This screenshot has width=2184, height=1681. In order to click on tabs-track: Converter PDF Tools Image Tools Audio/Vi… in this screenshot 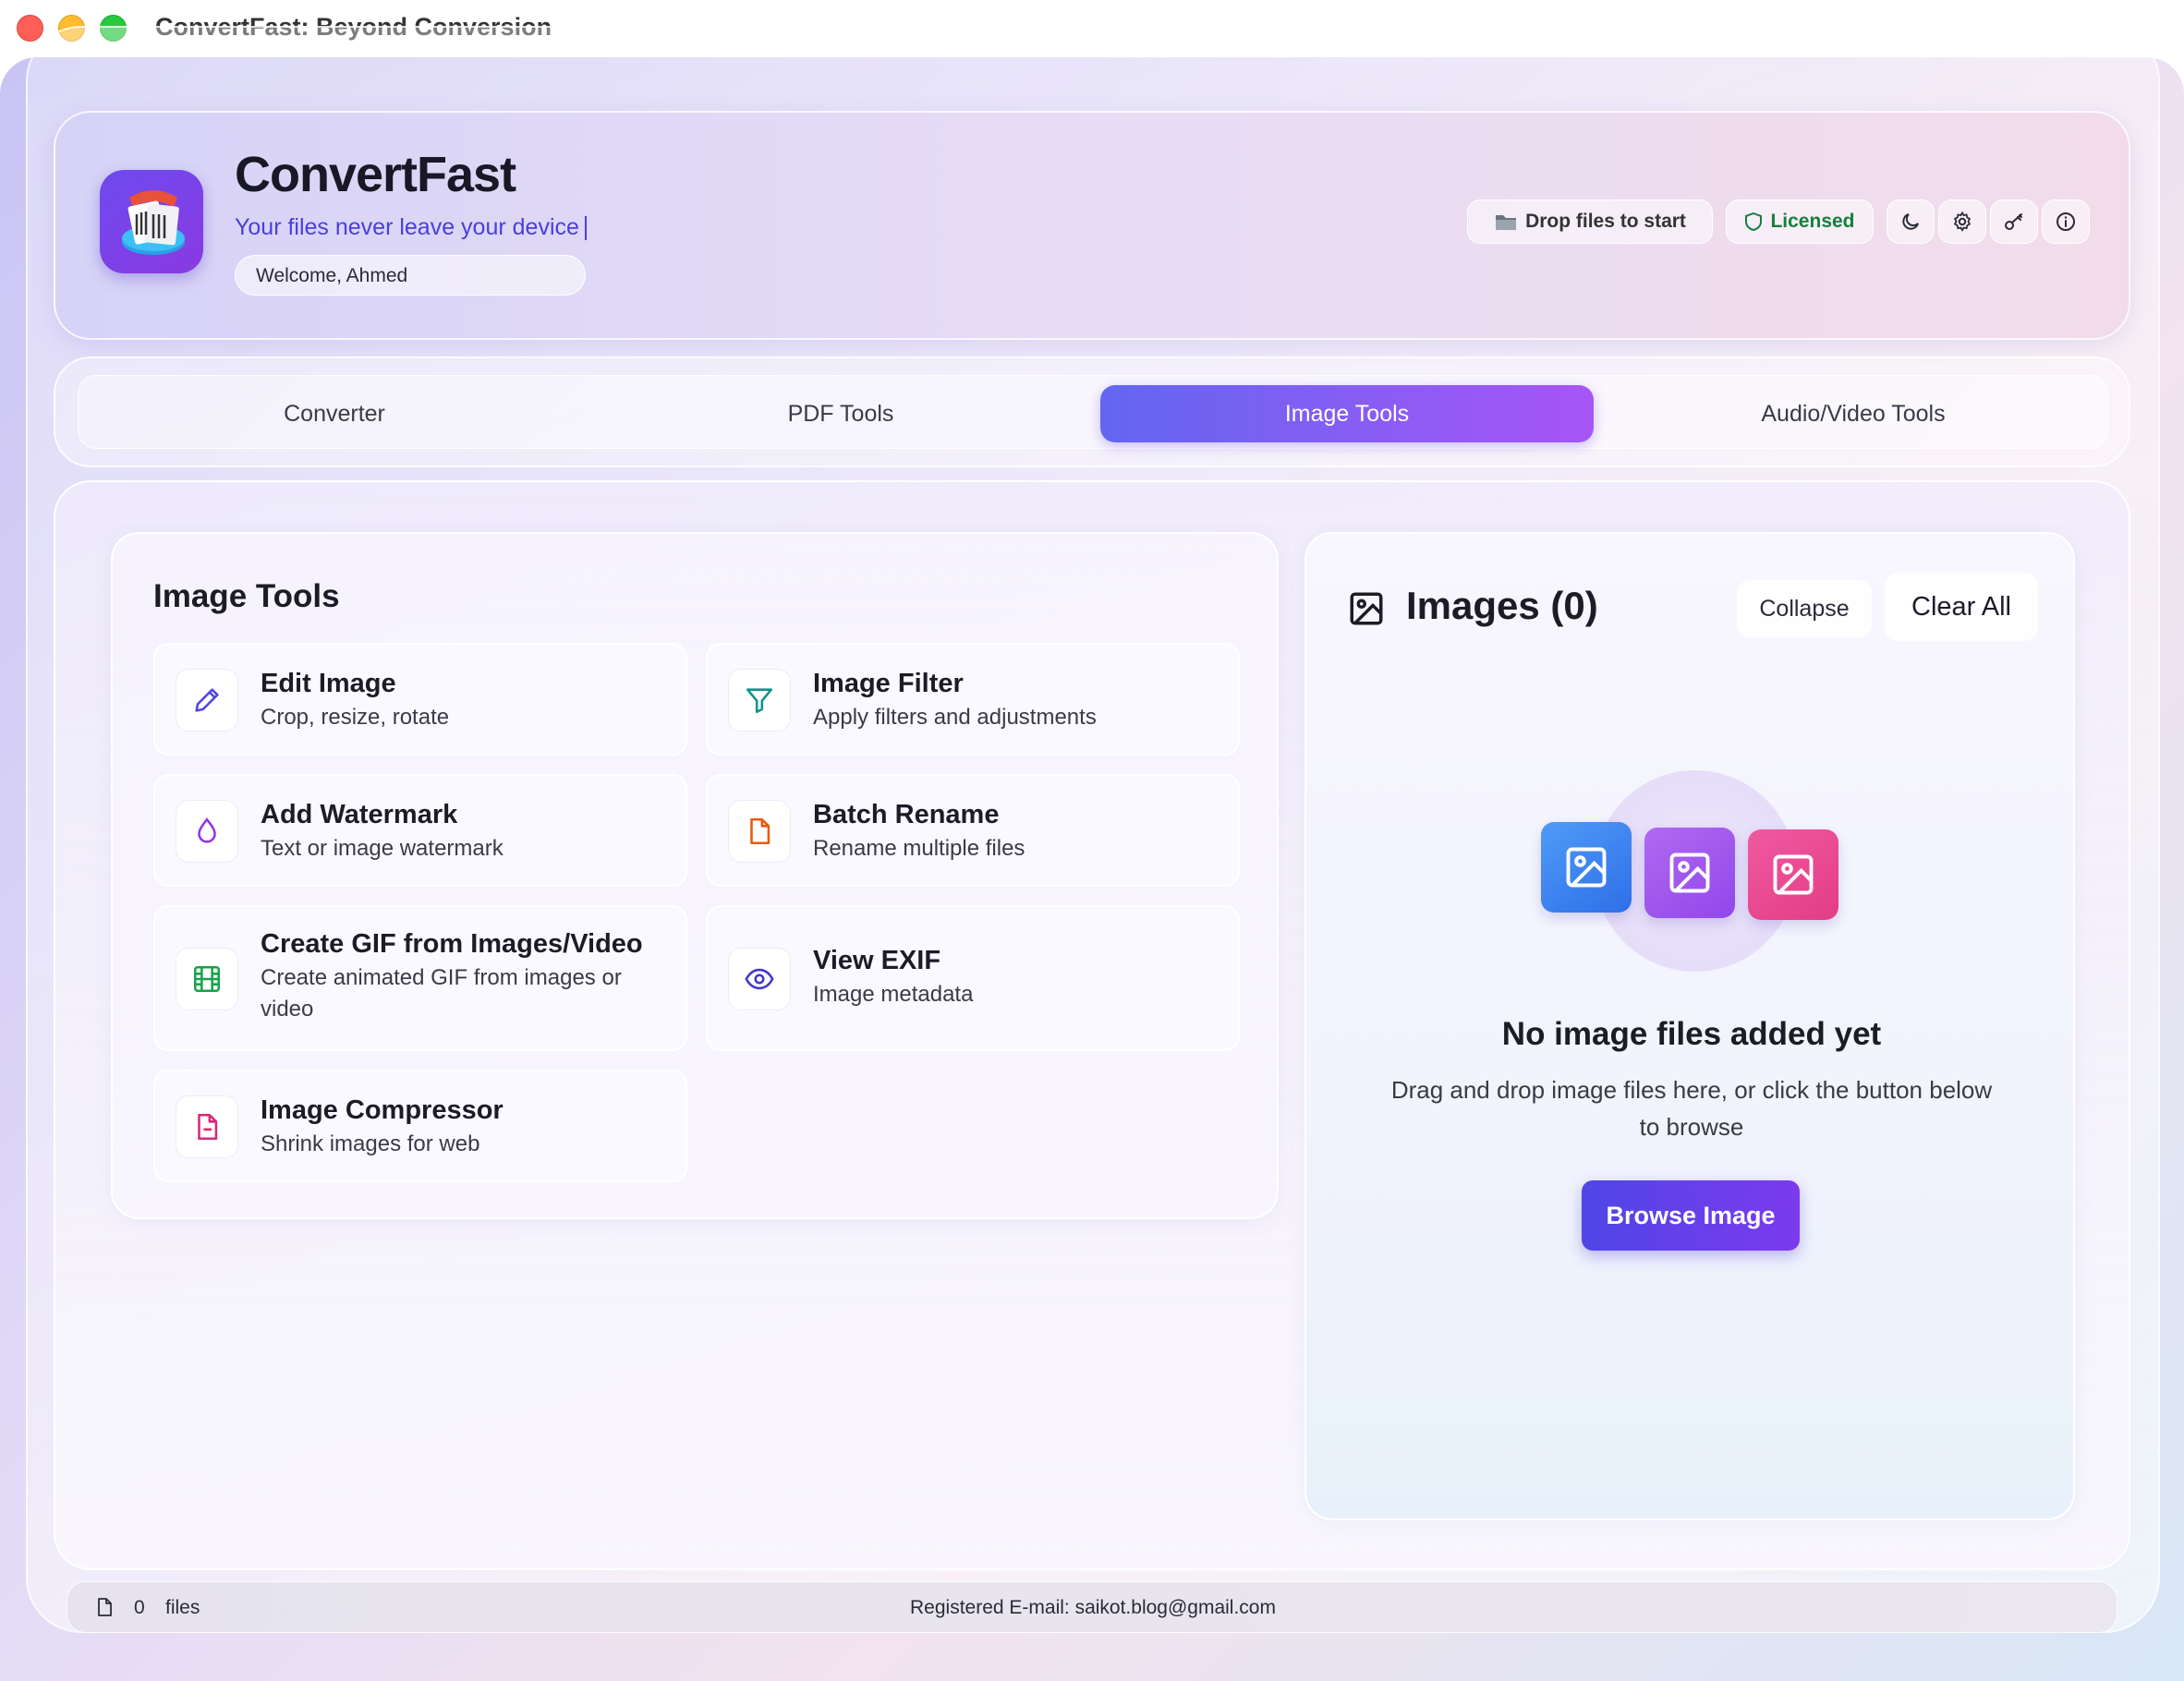, I will do `click(1093, 412)`.